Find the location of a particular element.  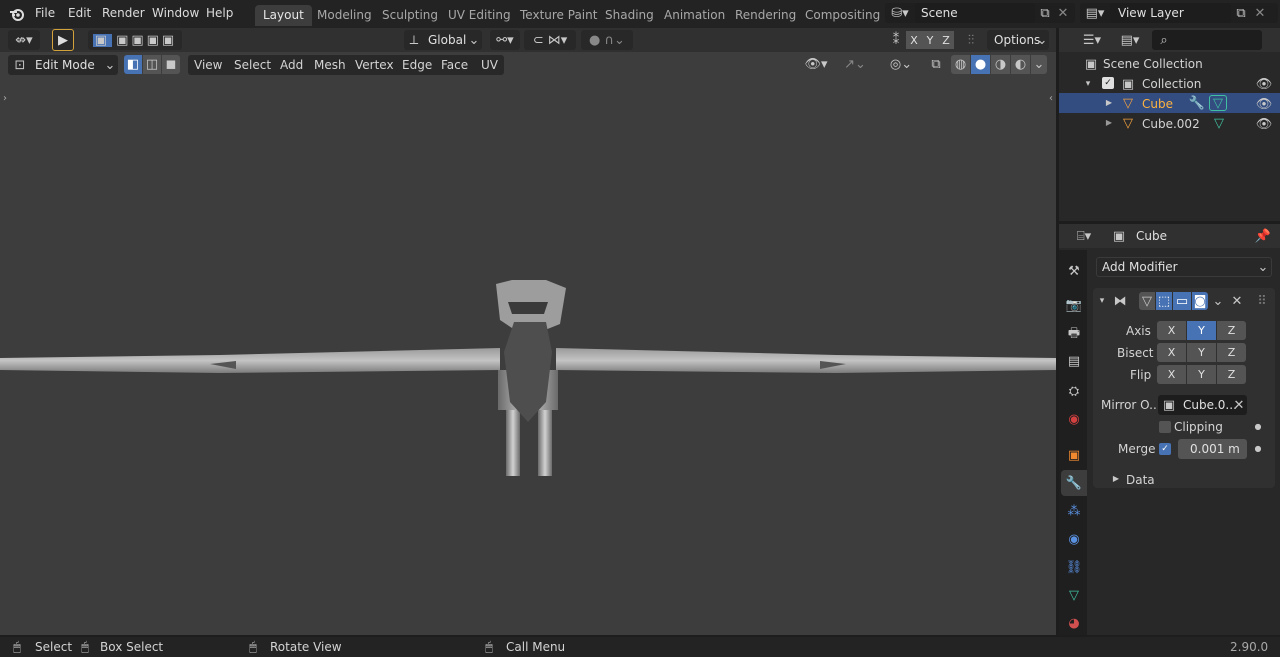

outliner-item-collection: Collection is located at coordinates (1171, 84).